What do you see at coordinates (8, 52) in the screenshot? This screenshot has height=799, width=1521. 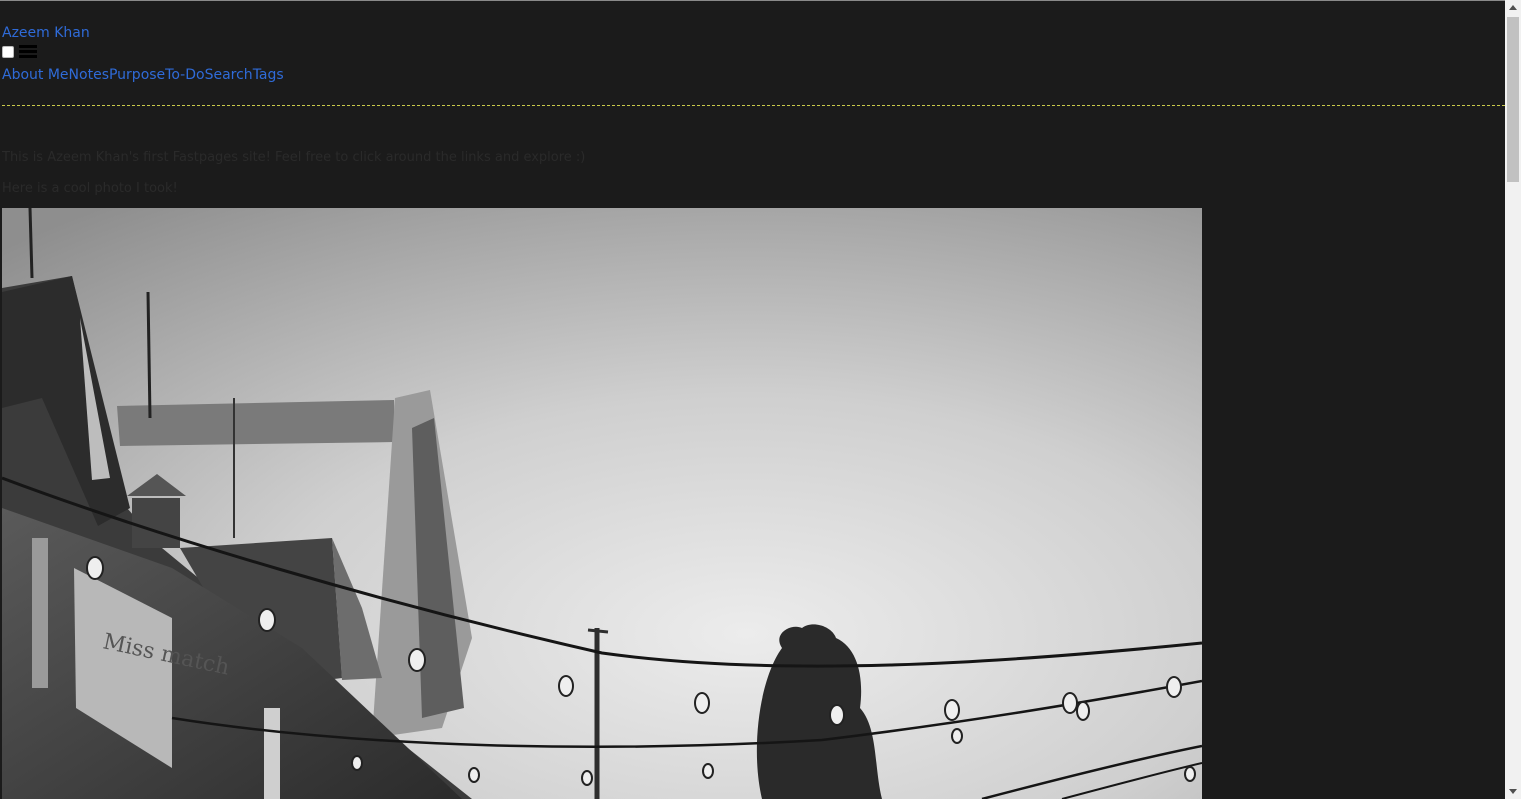 I see `nav-toggle-checkbox` at bounding box center [8, 52].